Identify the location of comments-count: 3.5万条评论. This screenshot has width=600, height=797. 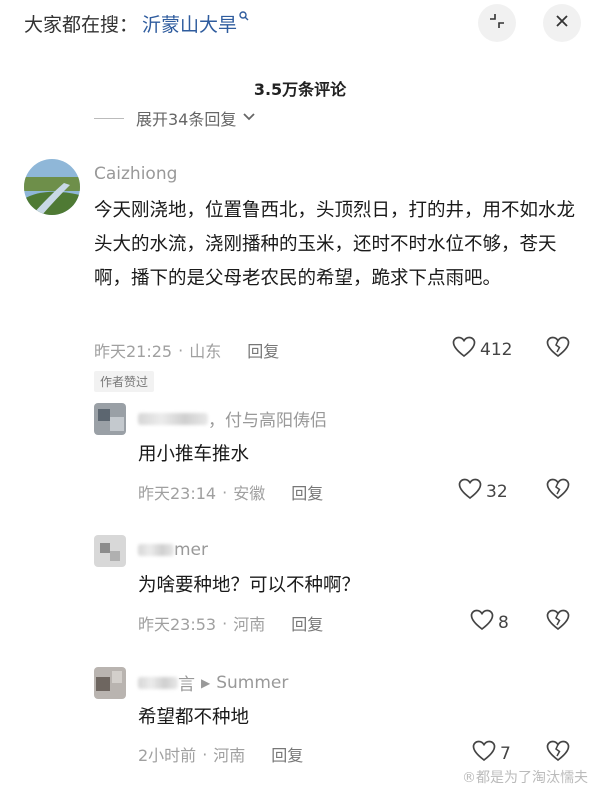
(300, 89).